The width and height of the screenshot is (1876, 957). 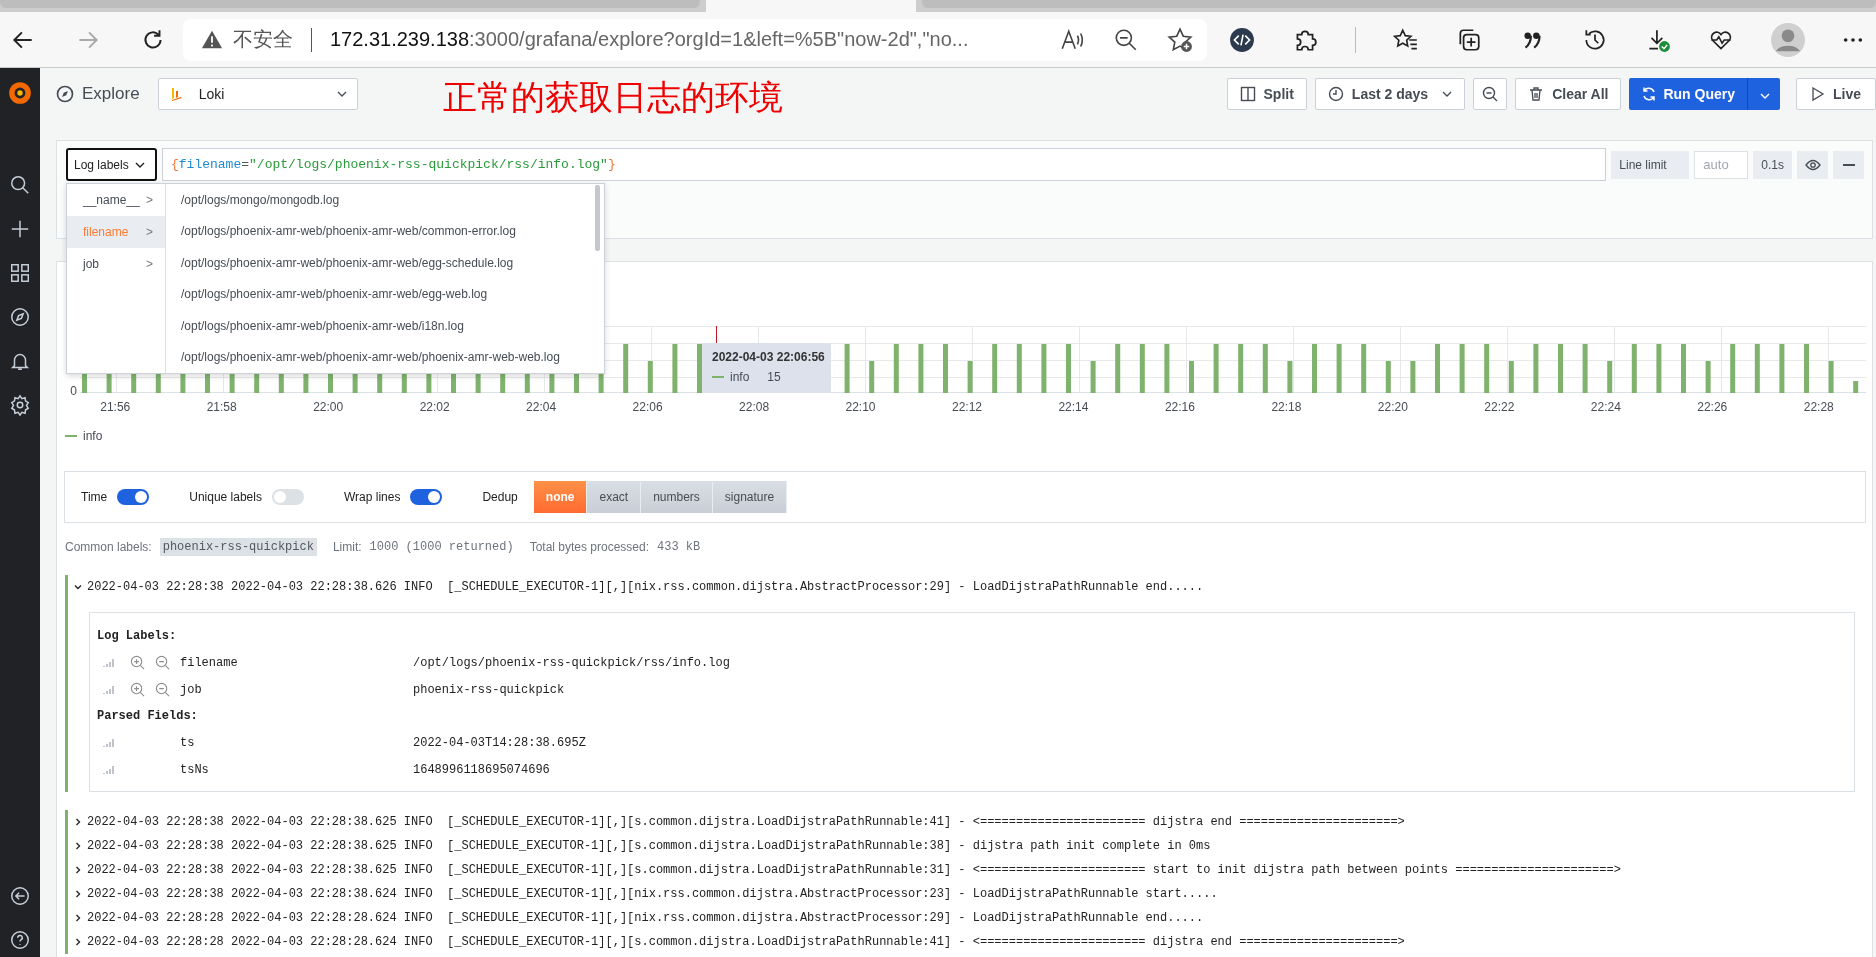 What do you see at coordinates (746, 942) in the screenshot?
I see `log-line: 2022-04-03 22:28:28 2022-04-03 22:28:28.624 INFO [_SCHEDULE_EXECUTOR-1][,][s.common.dijstra.LoadDijstraPathRunnable:41] - <======================= dijstra end ======================>` at bounding box center [746, 942].